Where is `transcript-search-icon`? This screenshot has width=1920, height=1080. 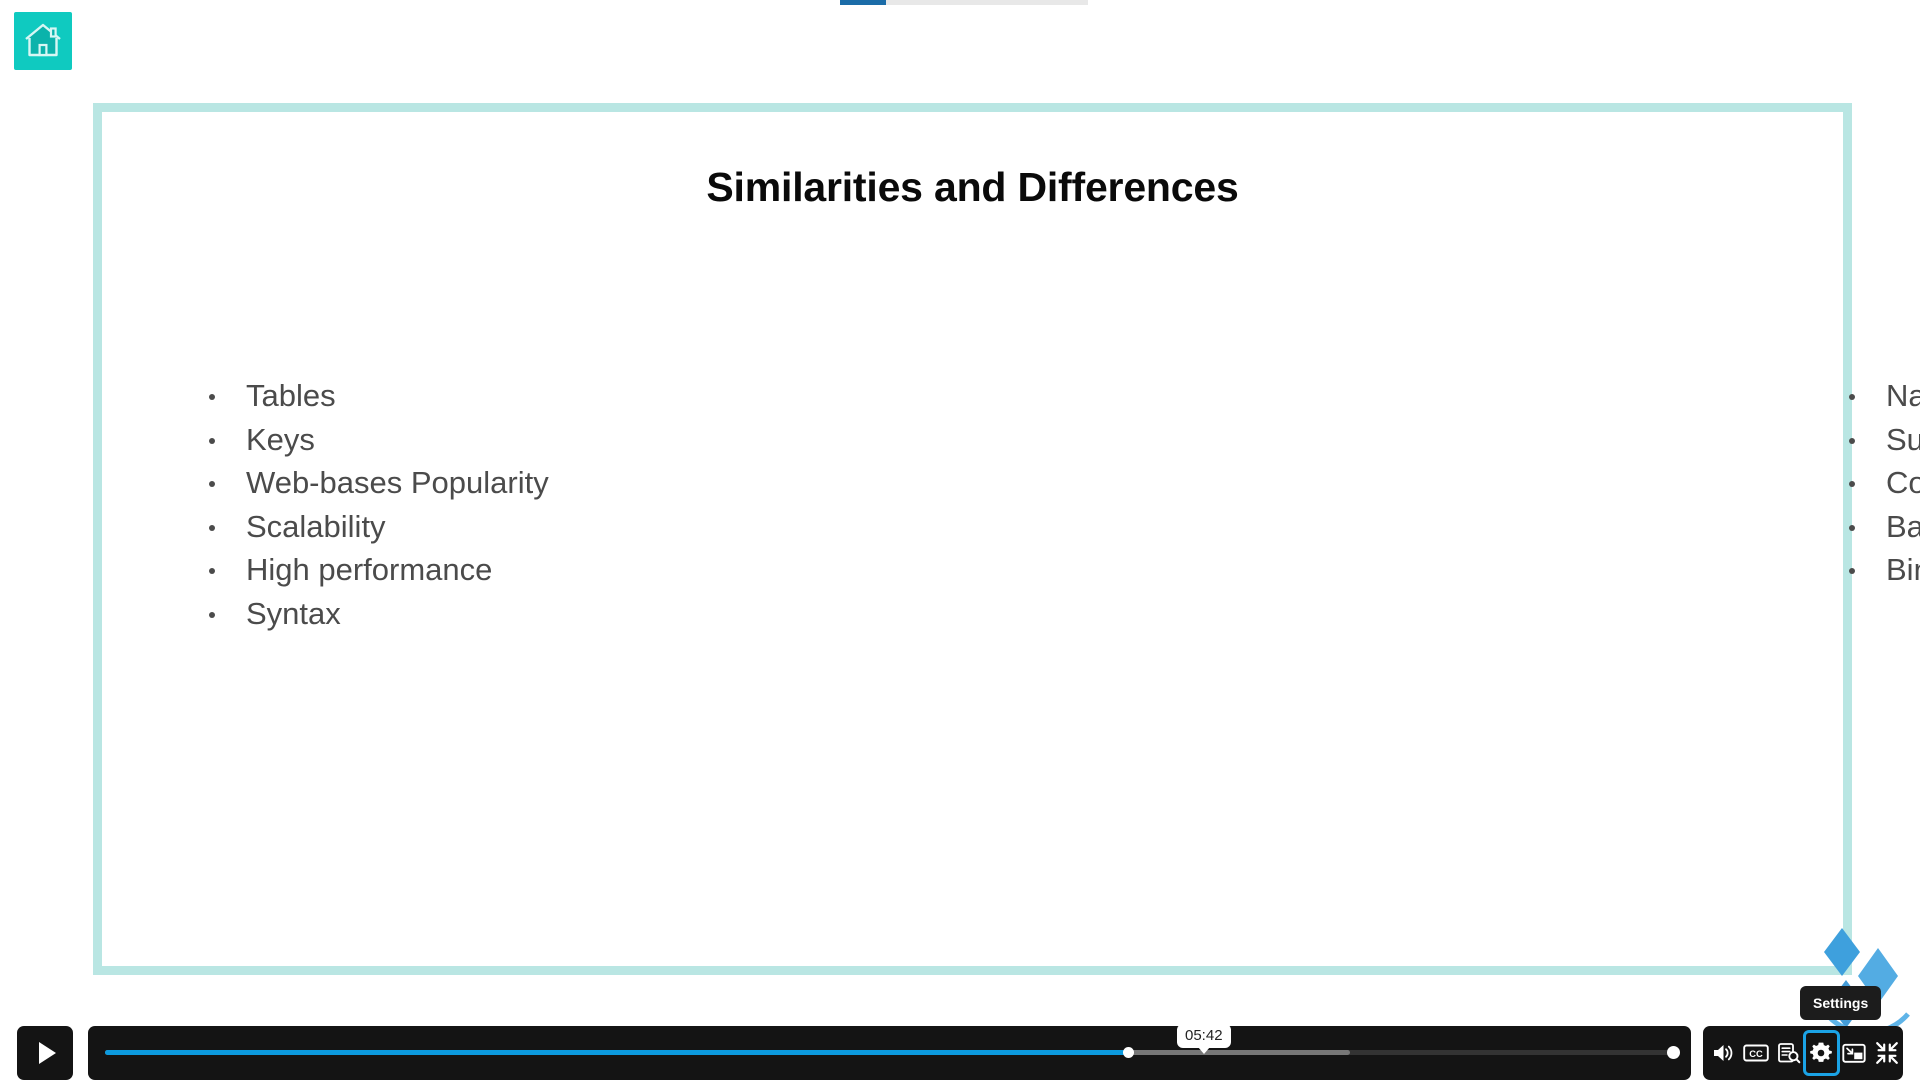 transcript-search-icon is located at coordinates (1789, 1053).